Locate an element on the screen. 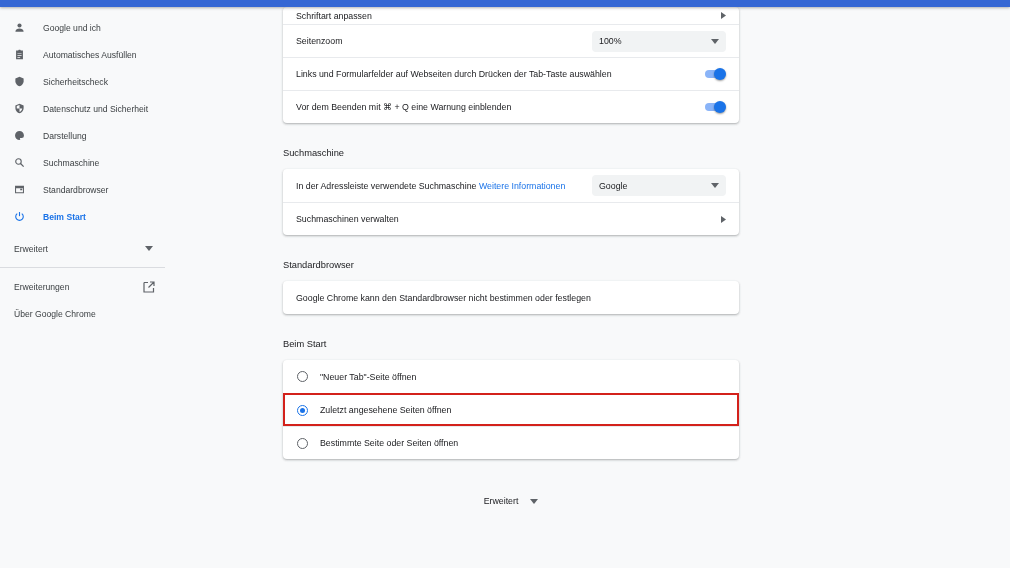 This screenshot has height=568, width=1010. row-label: In der Adressleiste verwendete Suchmaschine Weitere Informationen is located at coordinates (431, 185).